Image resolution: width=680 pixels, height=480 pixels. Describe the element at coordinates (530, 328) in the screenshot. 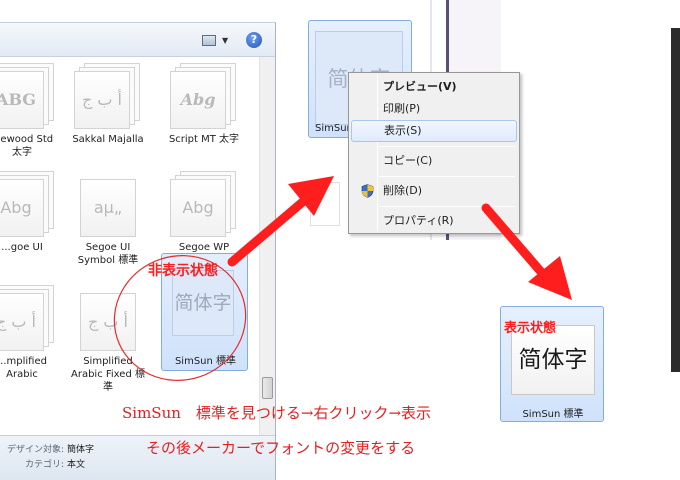

I see `shown-state-label: 表示状態` at that location.